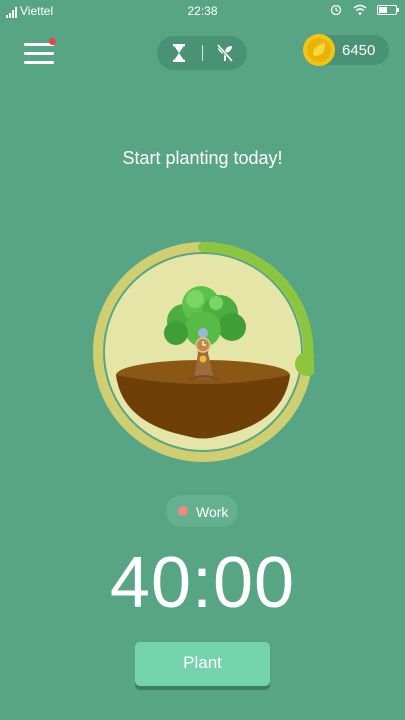 Image resolution: width=405 pixels, height=720 pixels. I want to click on battery-icon, so click(388, 10).